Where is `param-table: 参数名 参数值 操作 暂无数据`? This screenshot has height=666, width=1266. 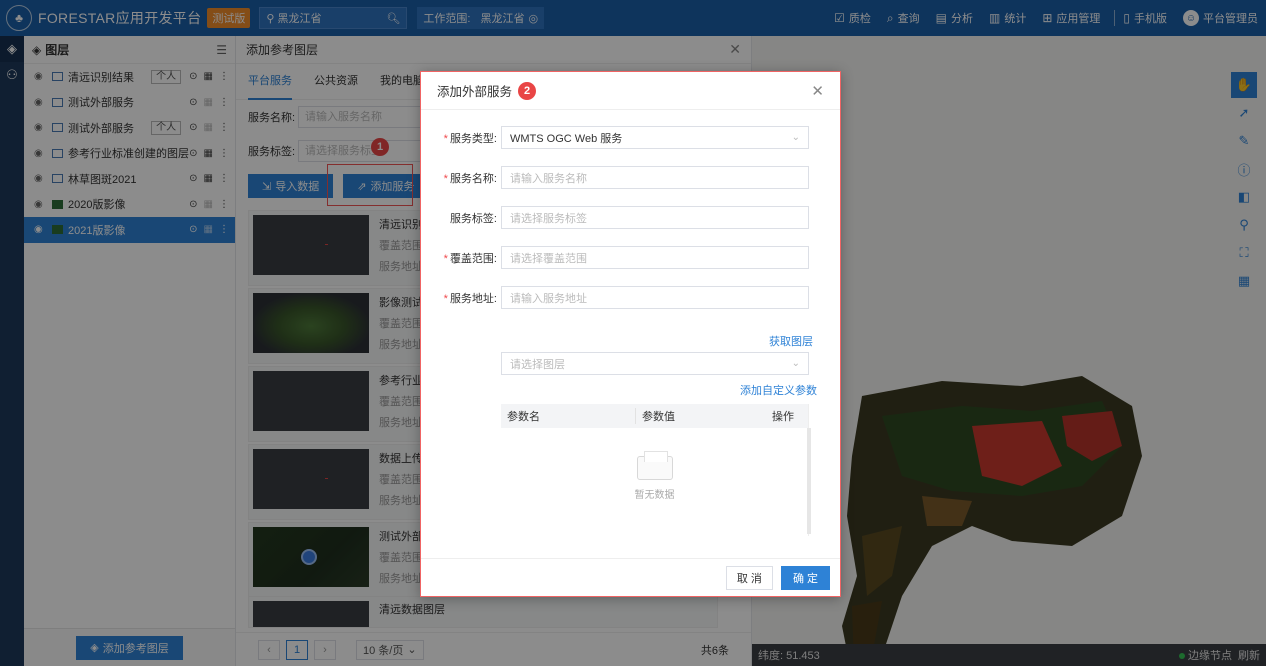
param-table: 参数名 参数值 操作 暂无数据 is located at coordinates (655, 470).